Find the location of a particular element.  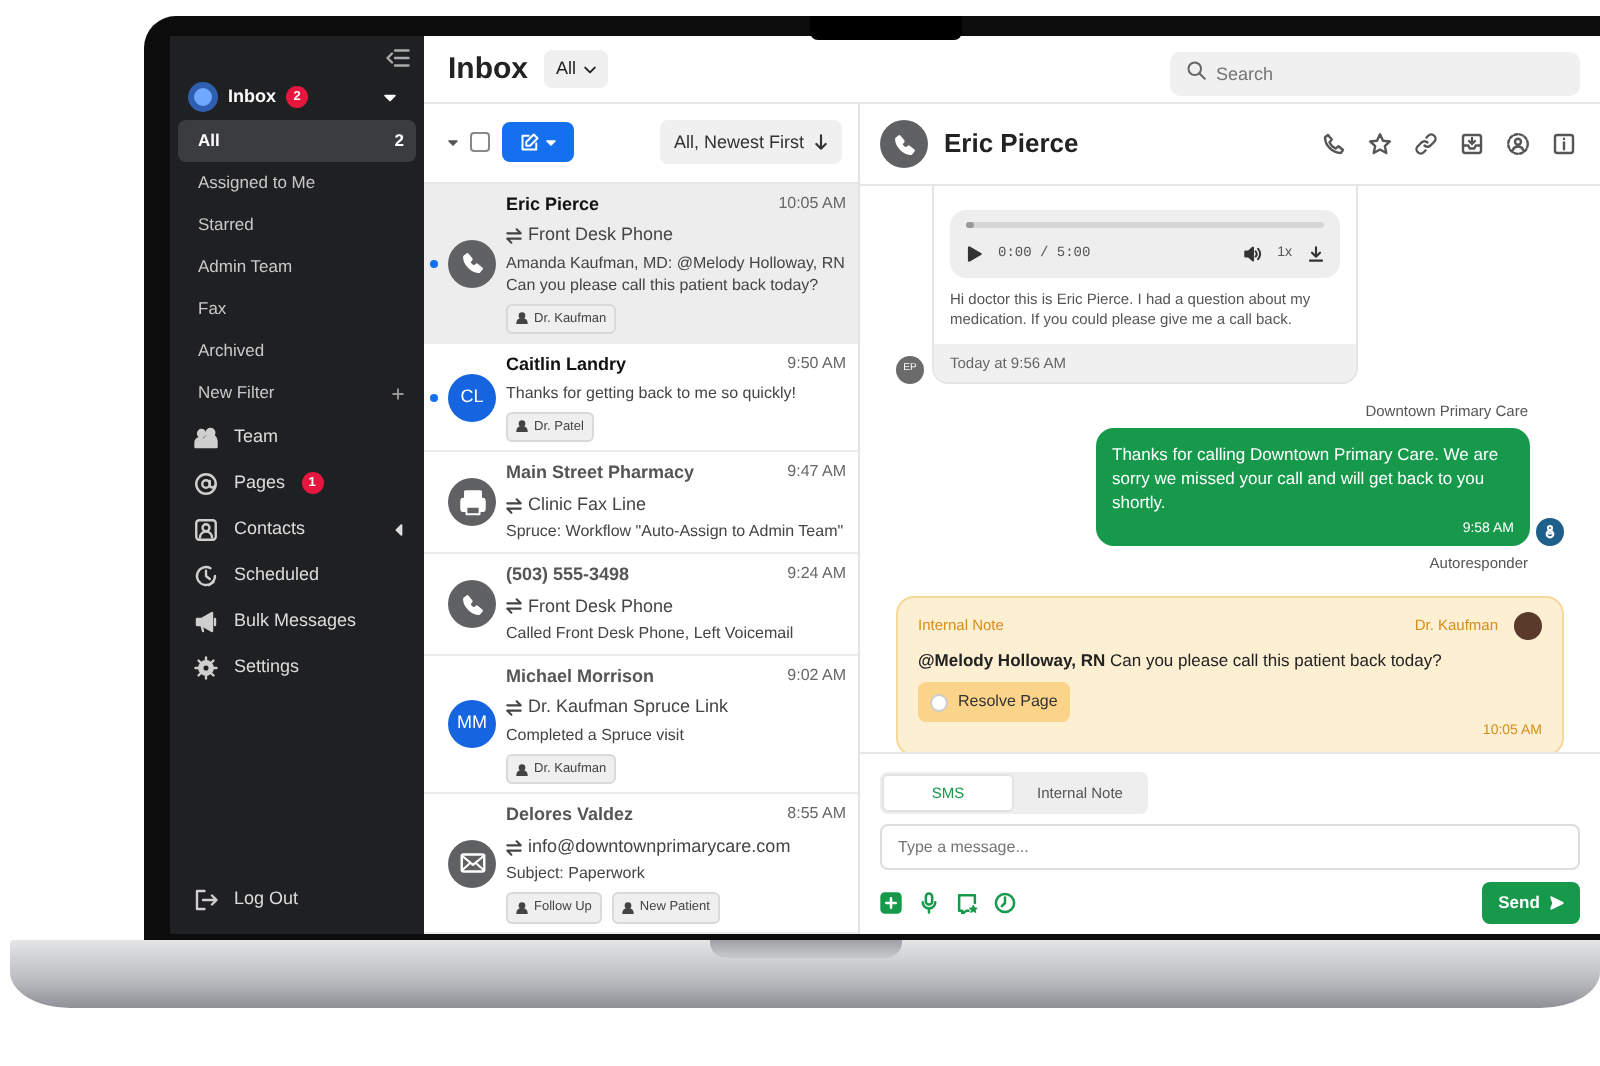

author-avatar is located at coordinates (1528, 625).